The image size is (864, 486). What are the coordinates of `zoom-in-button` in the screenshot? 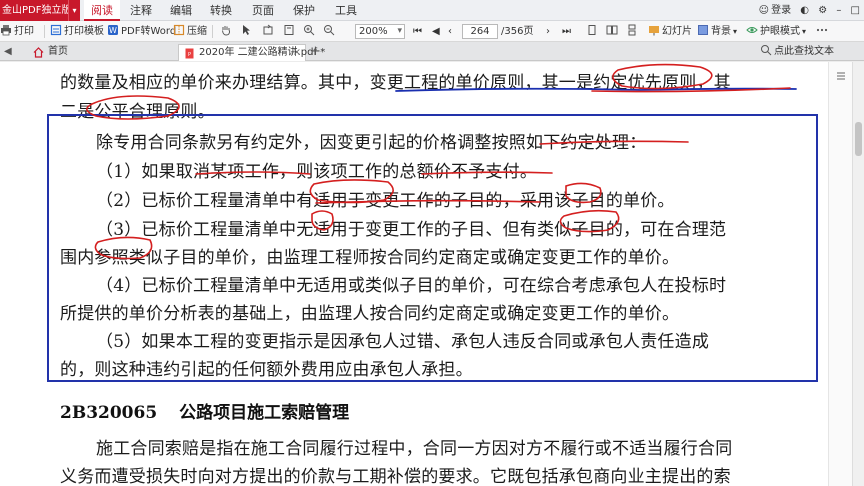 It's located at (310, 31).